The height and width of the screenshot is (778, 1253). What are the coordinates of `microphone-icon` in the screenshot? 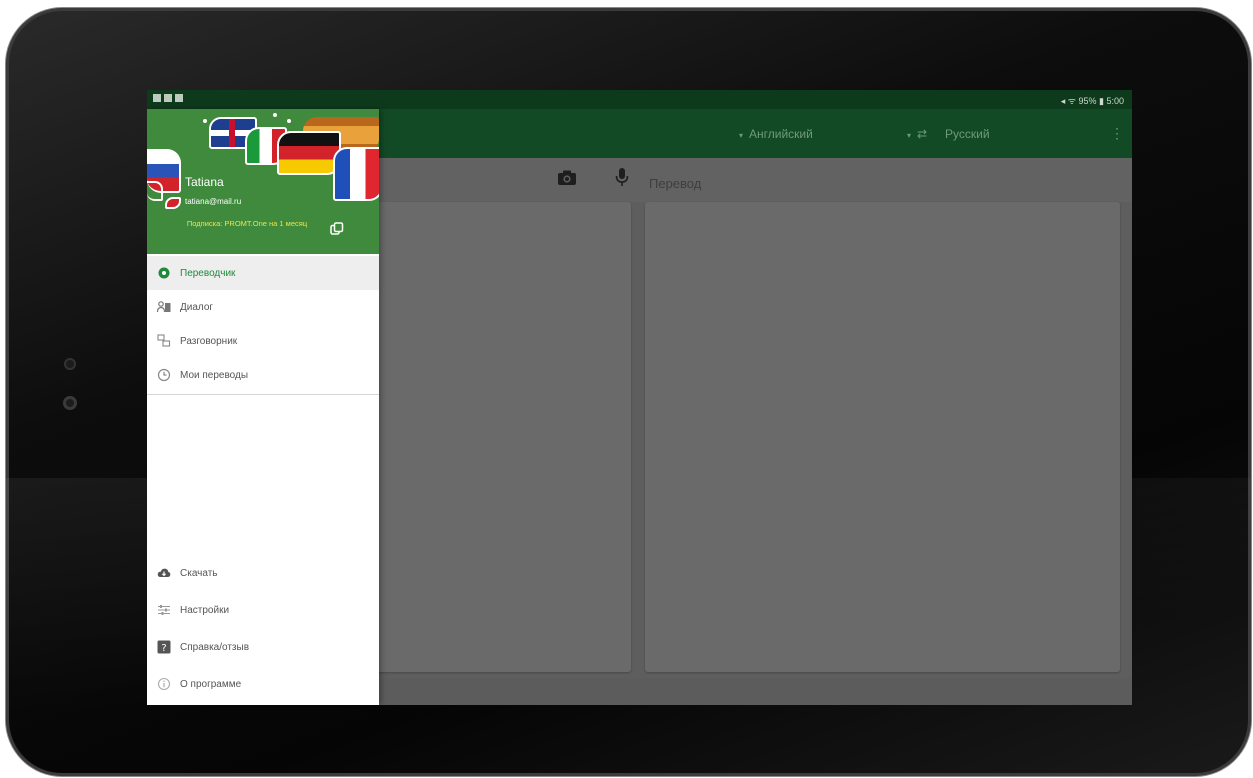 It's located at (622, 178).